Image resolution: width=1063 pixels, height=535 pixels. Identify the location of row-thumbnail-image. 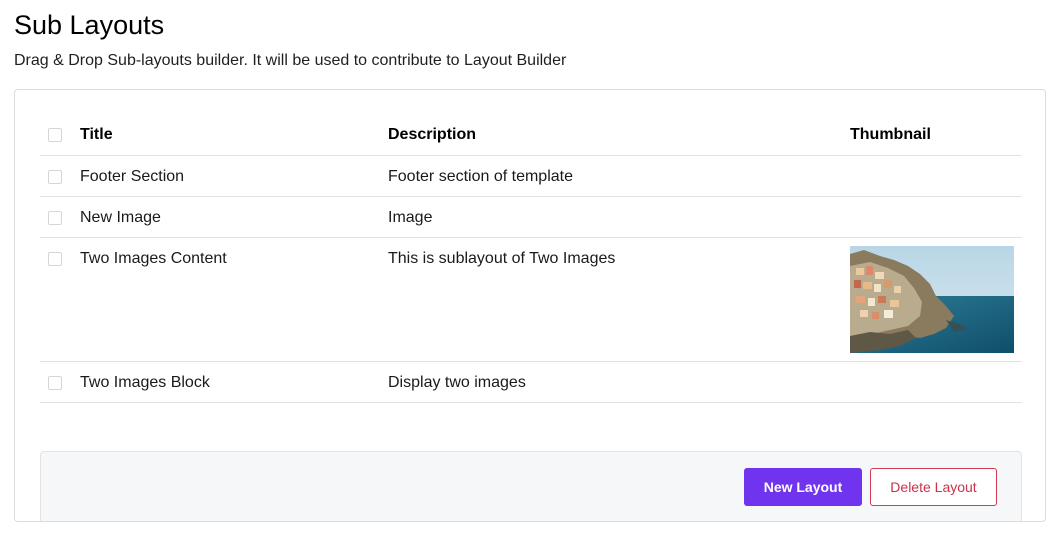
(932, 299).